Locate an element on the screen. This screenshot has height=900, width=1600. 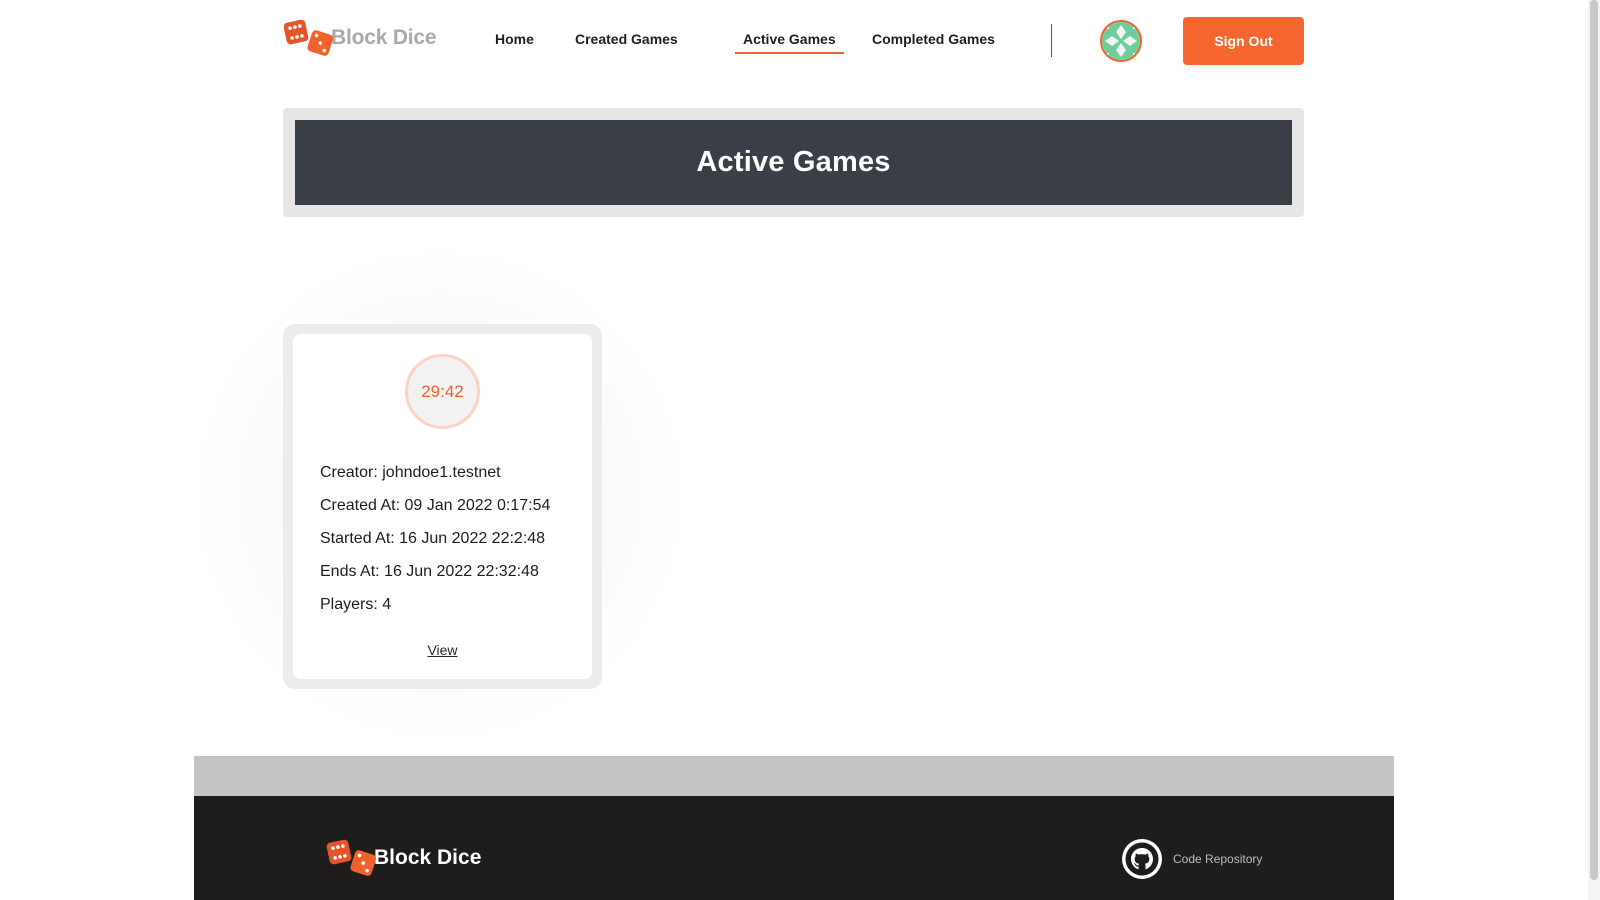
brand-name: Block Dice is located at coordinates (384, 37).